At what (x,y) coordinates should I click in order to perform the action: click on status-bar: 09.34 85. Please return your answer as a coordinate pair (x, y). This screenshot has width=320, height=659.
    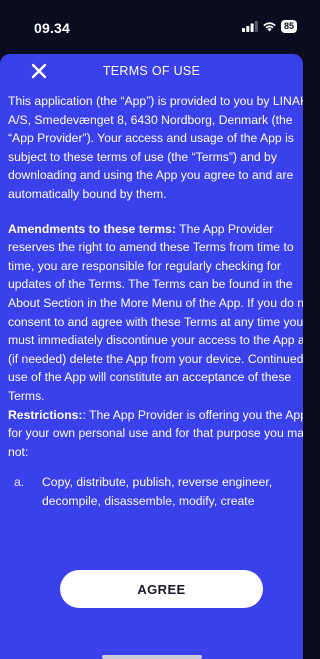
    Looking at the image, I should click on (151, 23).